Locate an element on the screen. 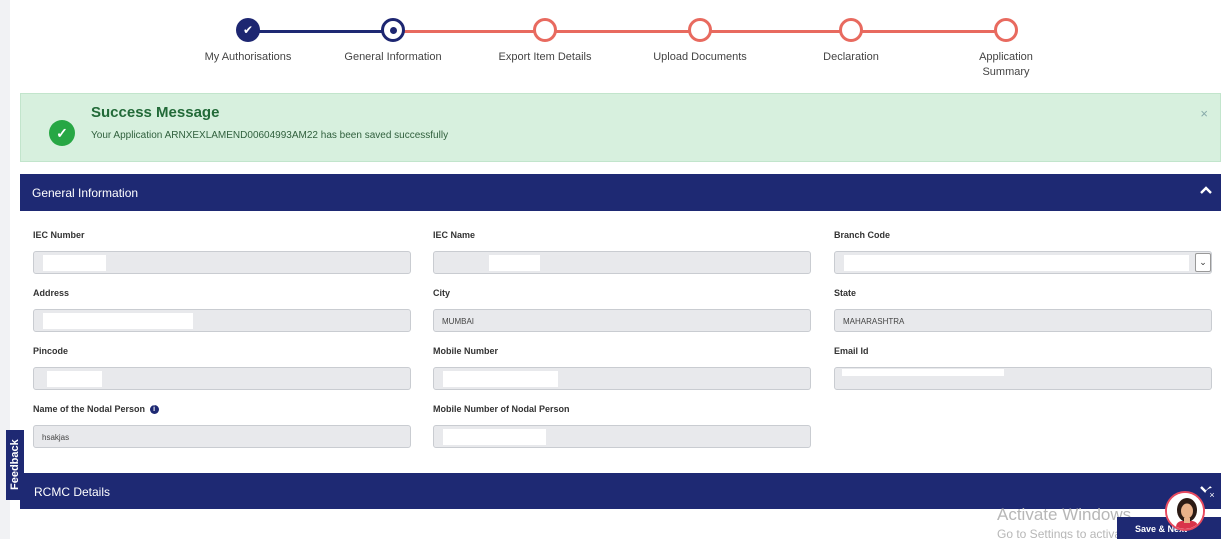  city-field: City MUMBAI is located at coordinates (622, 310).